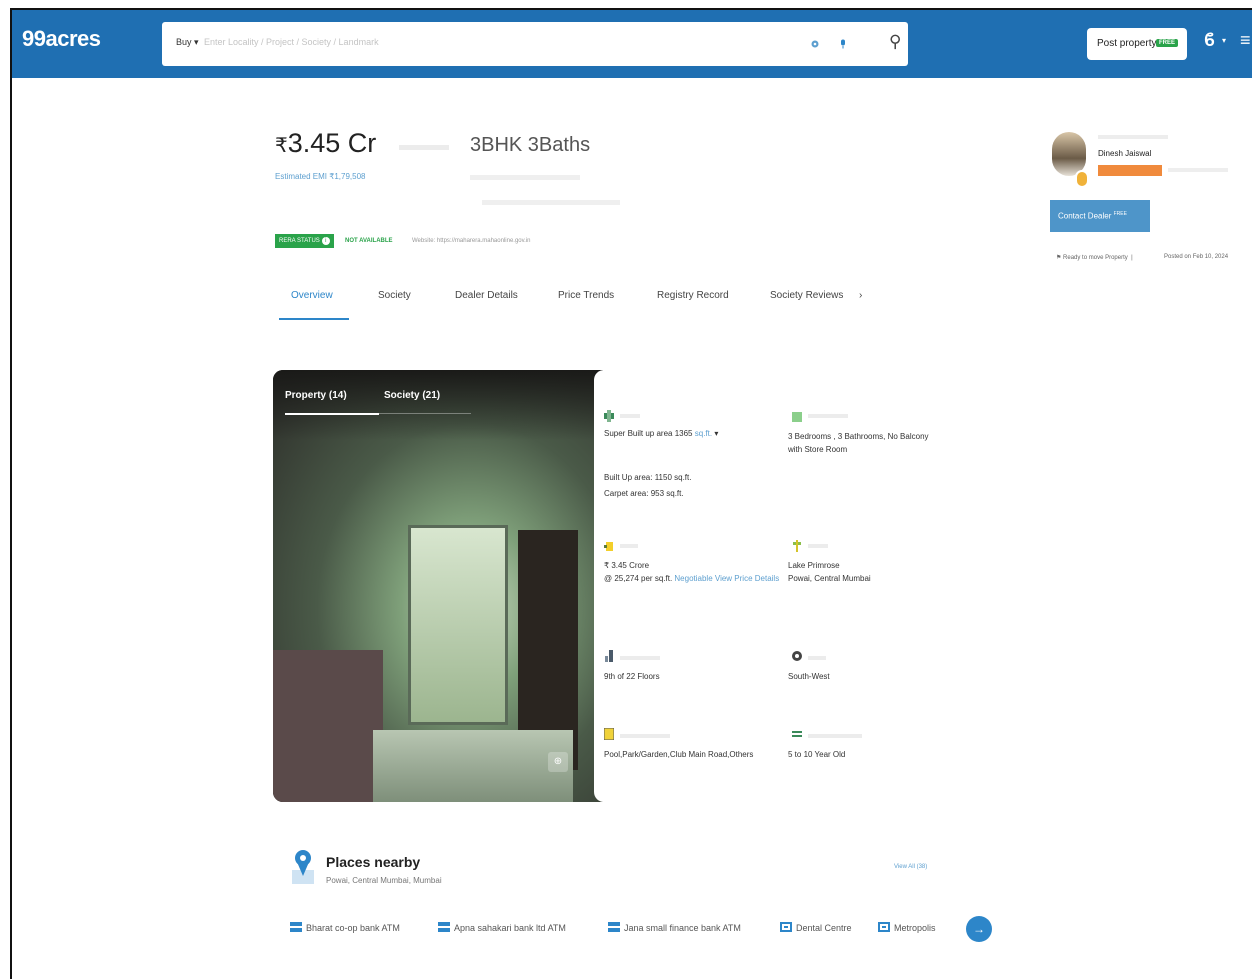 This screenshot has width=1252, height=979. Describe the element at coordinates (843, 44) in the screenshot. I see `mic-icon` at that location.